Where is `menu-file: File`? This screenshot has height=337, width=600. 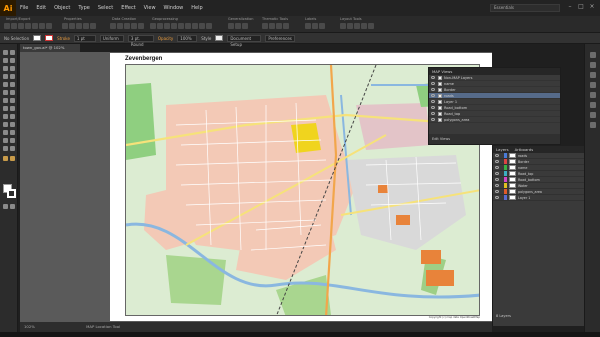 menu-file: File is located at coordinates (24, 8).